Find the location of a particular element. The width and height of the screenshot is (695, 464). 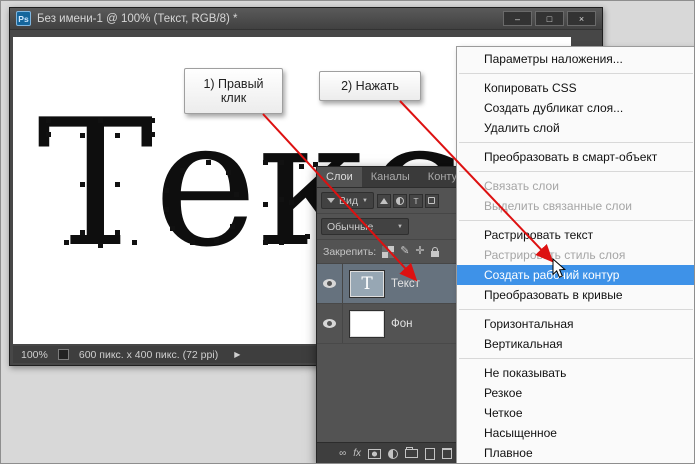

photoshop-app-icon: Ps is located at coordinates (23, 18).